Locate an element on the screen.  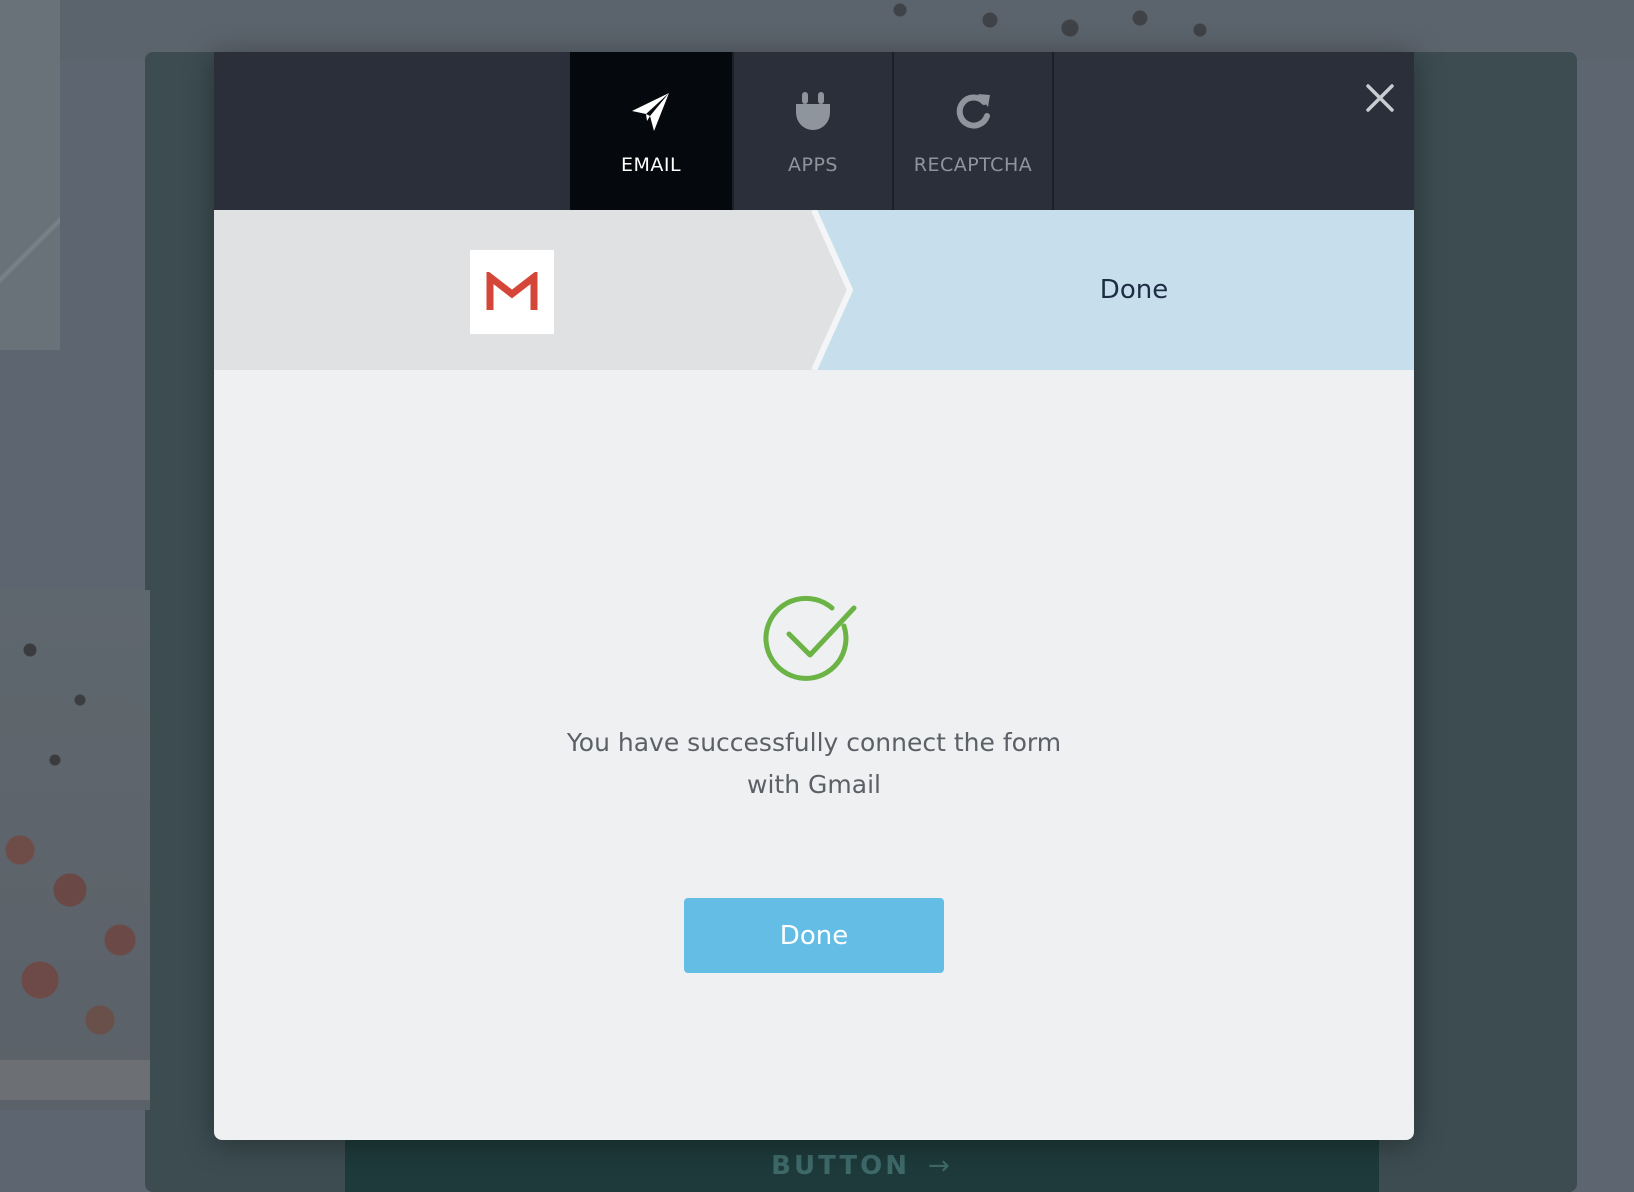
tab-email-label: EMAIL is located at coordinates (651, 165).